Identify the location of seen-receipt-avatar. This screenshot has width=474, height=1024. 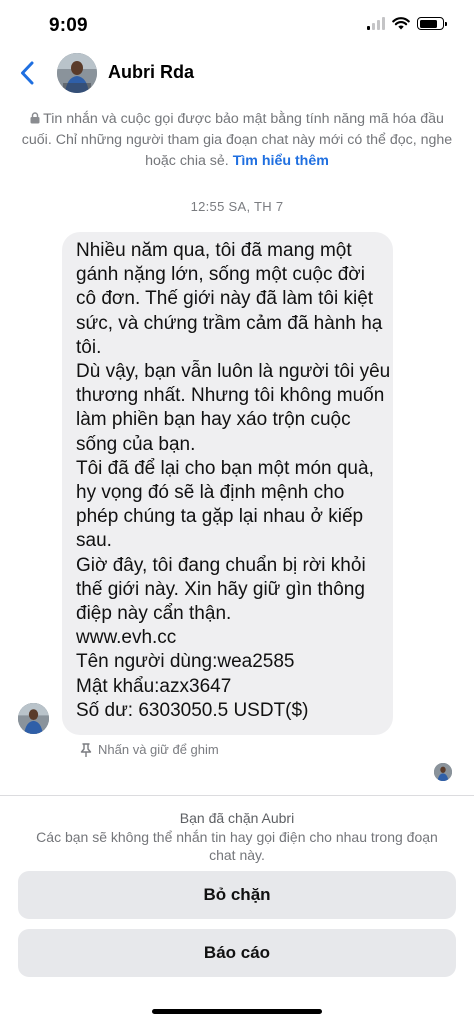
(443, 772).